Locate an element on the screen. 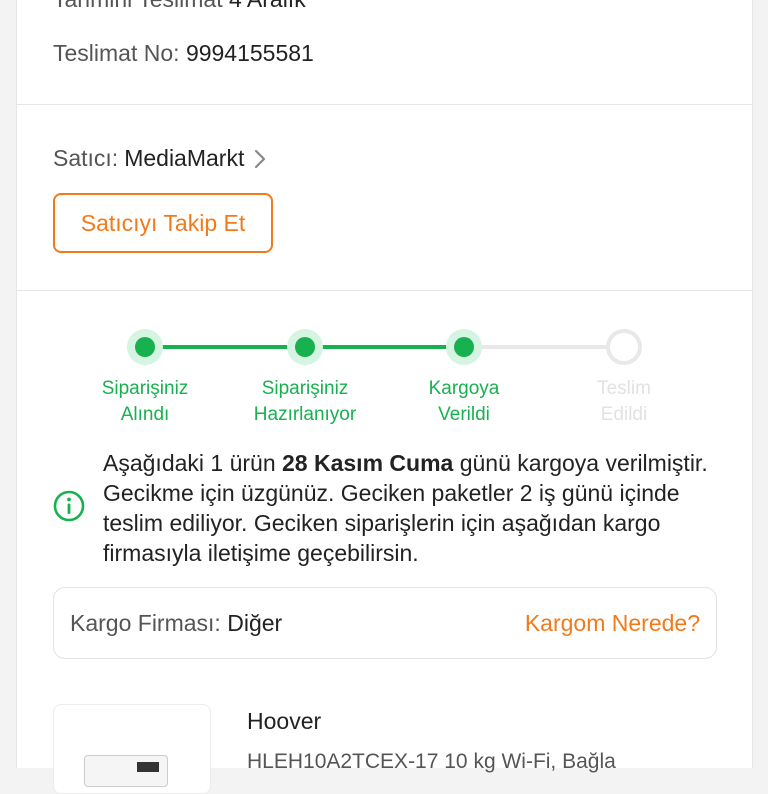 This screenshot has height=794, width=768. cargo-company-label: Kargo Firması: is located at coordinates (145, 623).